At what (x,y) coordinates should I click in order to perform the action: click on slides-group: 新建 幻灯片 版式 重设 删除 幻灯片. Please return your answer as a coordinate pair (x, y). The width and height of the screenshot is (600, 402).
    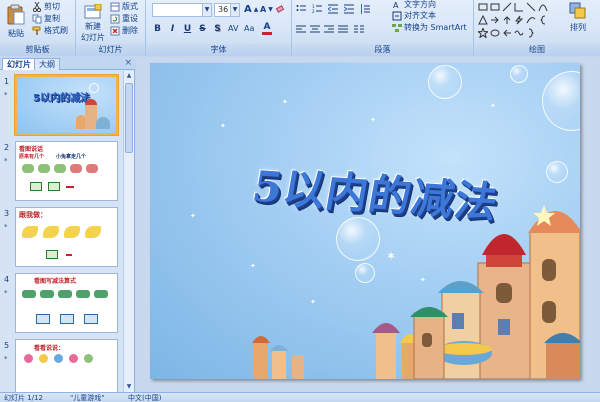
    Looking at the image, I should click on (111, 28).